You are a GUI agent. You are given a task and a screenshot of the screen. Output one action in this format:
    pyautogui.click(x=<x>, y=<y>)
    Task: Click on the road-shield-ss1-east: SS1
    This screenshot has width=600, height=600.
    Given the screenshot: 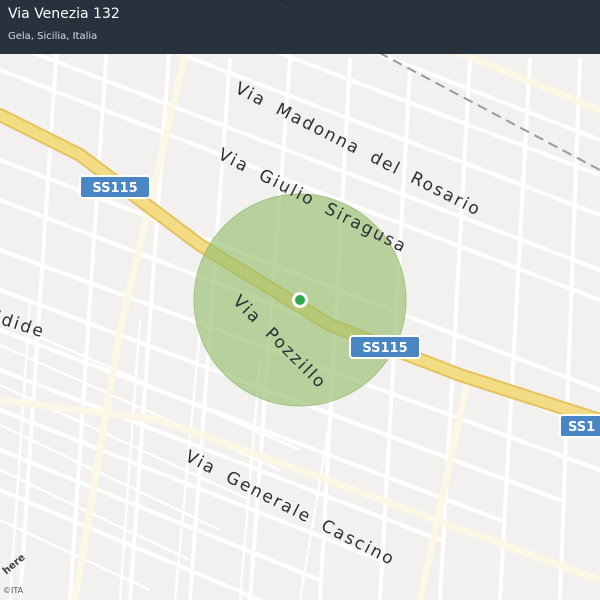 What is the action you would take?
    pyautogui.click(x=579, y=426)
    